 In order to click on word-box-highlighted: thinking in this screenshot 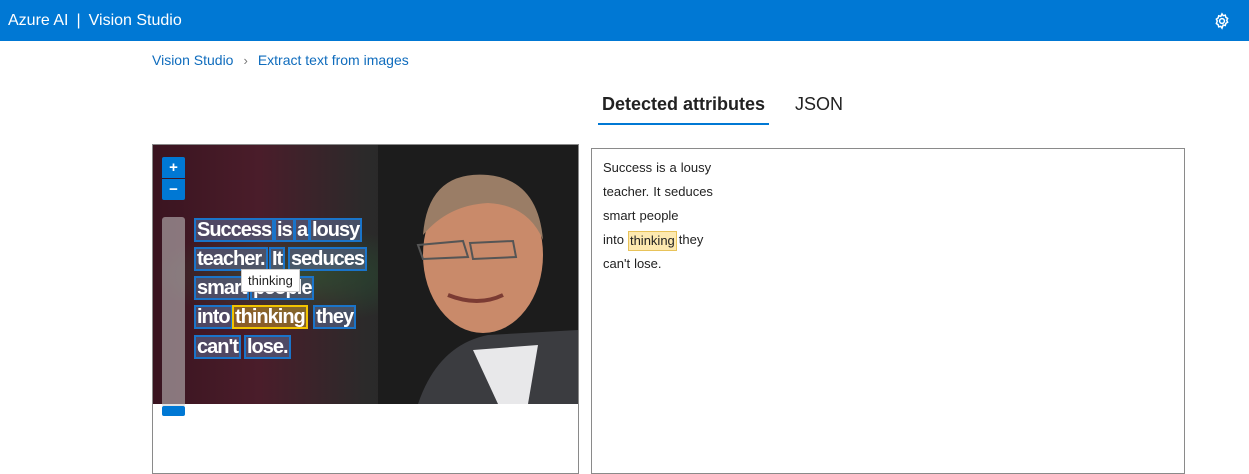, I will do `click(270, 317)`.